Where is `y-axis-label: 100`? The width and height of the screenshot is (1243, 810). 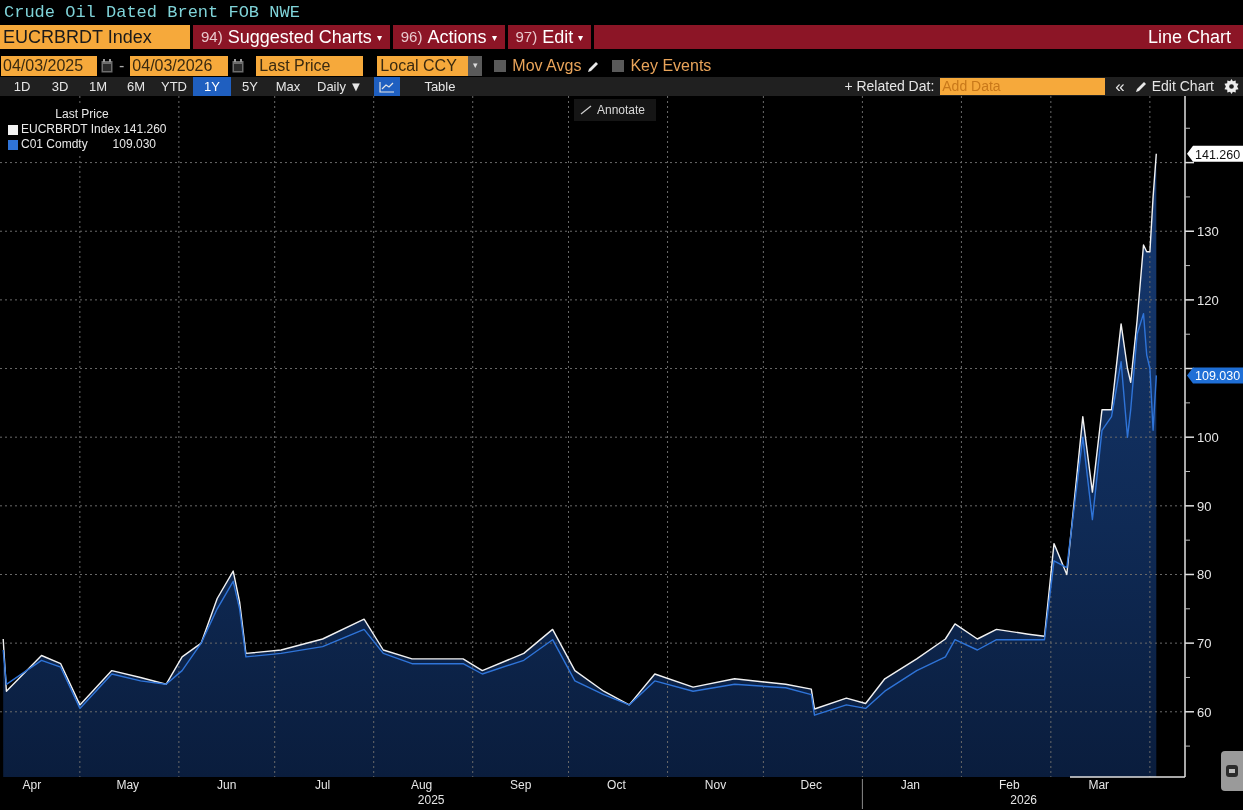 y-axis-label: 100 is located at coordinates (1208, 438).